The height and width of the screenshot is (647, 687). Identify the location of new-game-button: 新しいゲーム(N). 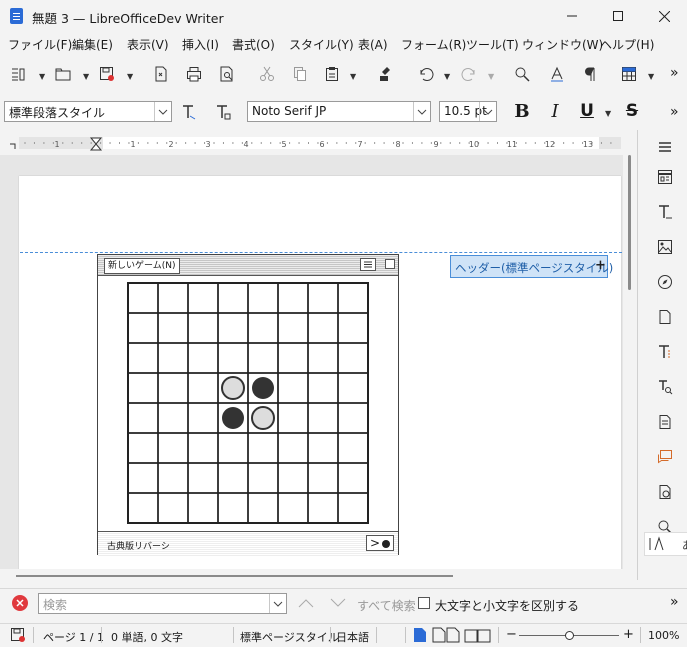
(142, 266).